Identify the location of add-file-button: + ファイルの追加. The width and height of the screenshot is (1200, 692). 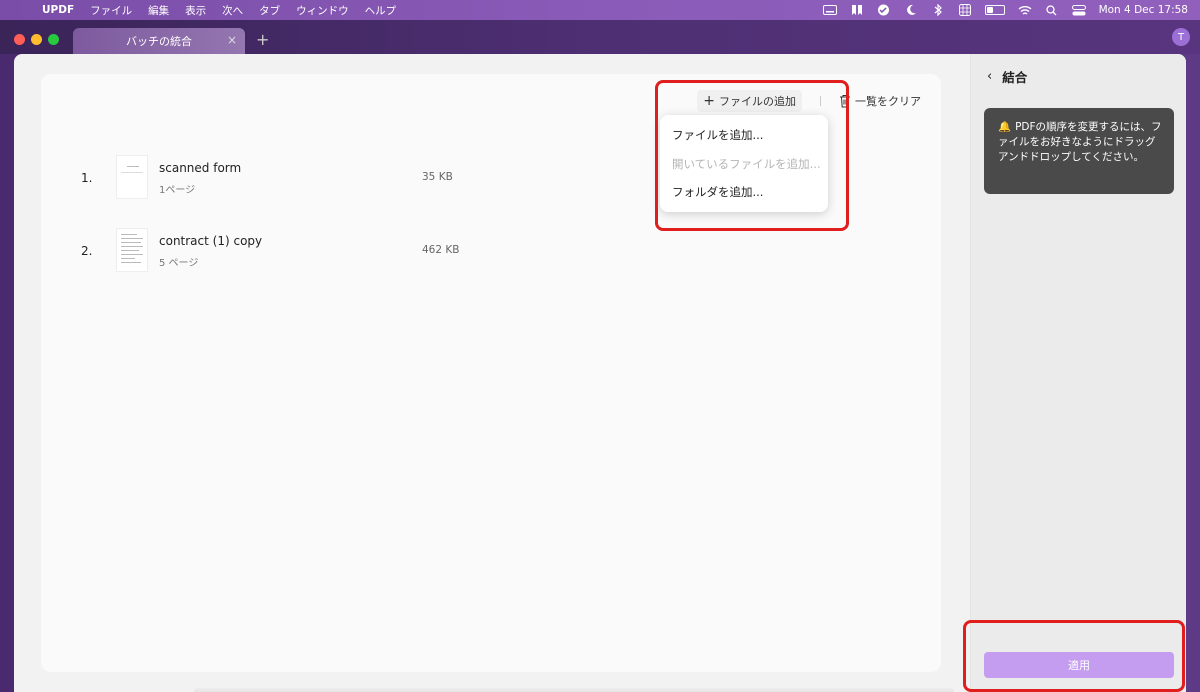
(749, 101).